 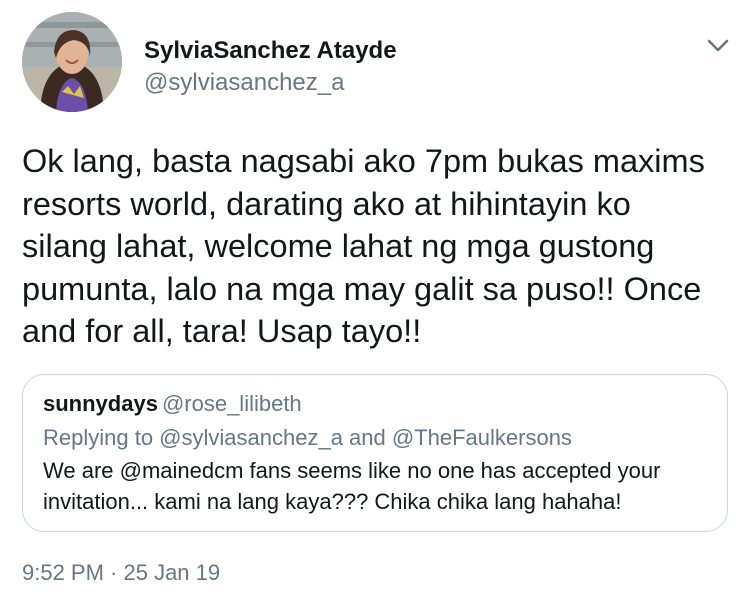 I want to click on avatar-photo-icon, so click(x=72, y=62).